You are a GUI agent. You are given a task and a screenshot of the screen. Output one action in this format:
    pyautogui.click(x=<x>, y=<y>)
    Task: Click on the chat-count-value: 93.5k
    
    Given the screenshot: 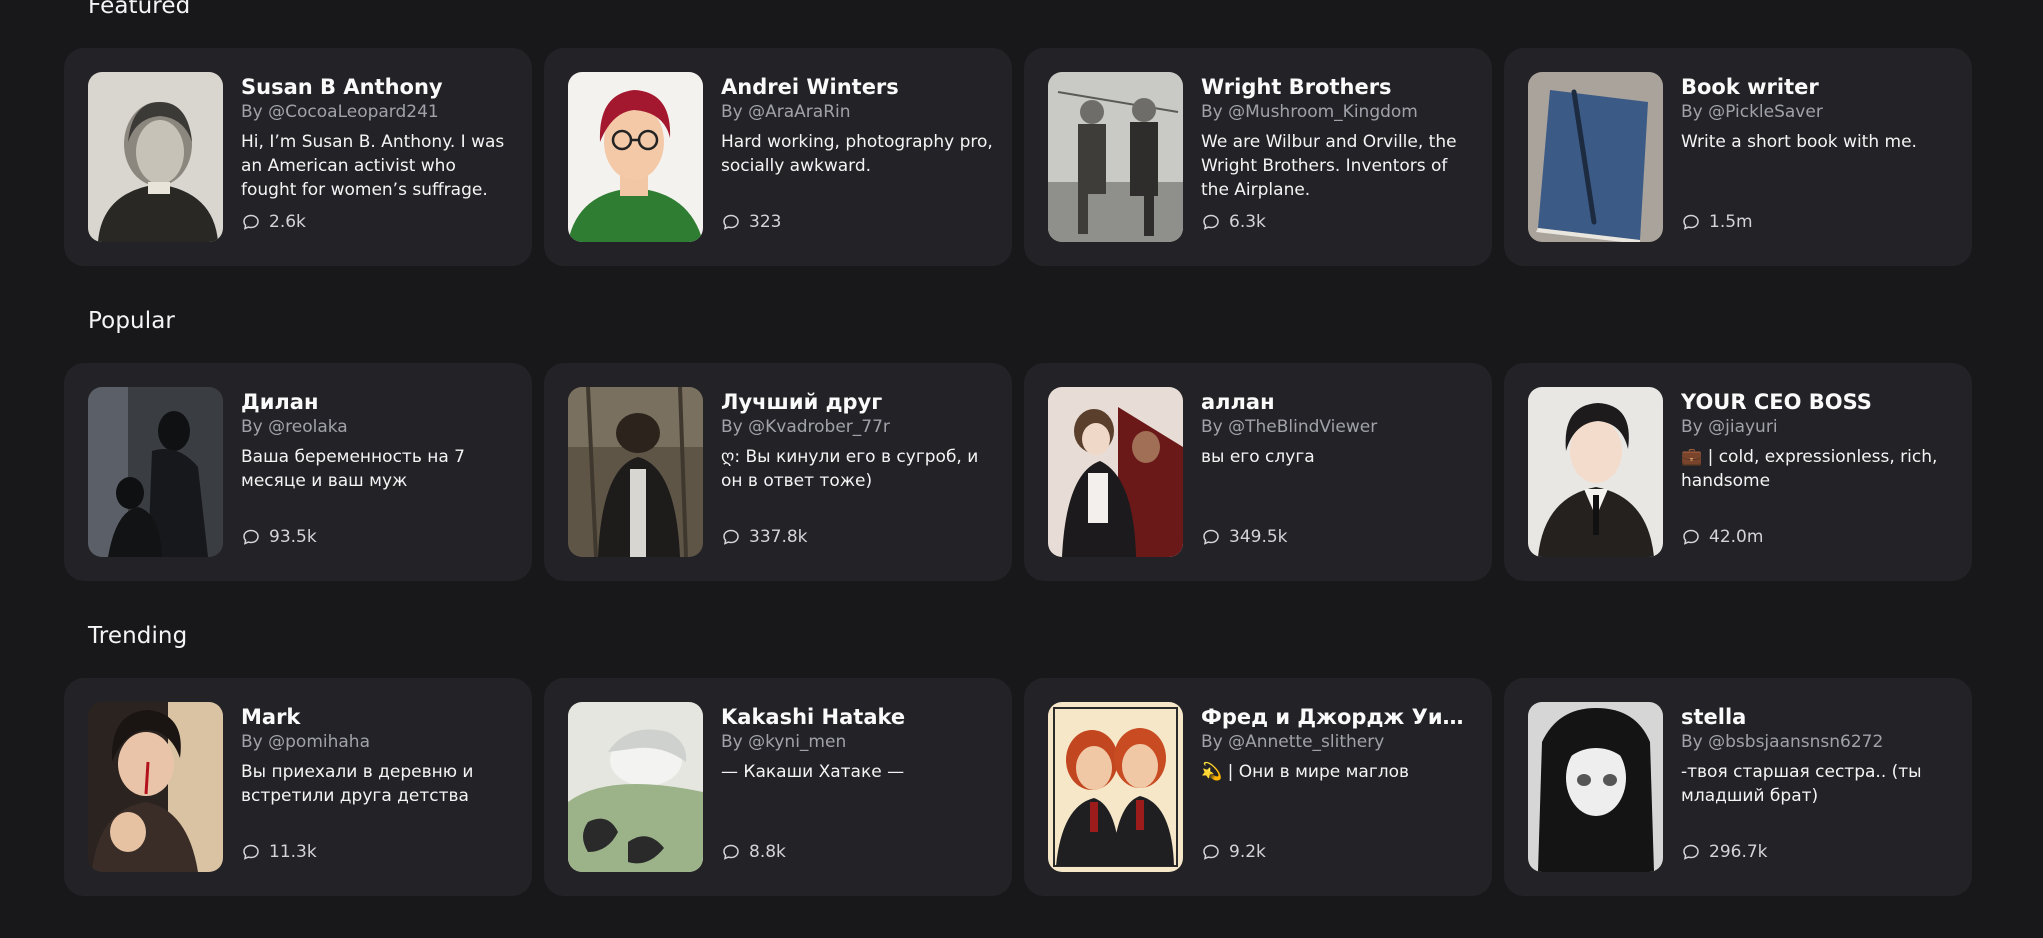 What is the action you would take?
    pyautogui.click(x=293, y=537)
    